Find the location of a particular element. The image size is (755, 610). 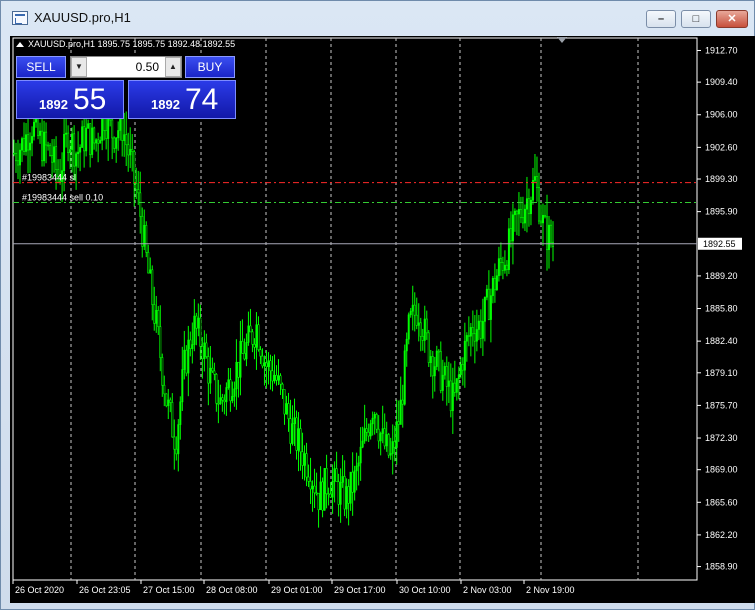

maximize-button: □ is located at coordinates (696, 19).